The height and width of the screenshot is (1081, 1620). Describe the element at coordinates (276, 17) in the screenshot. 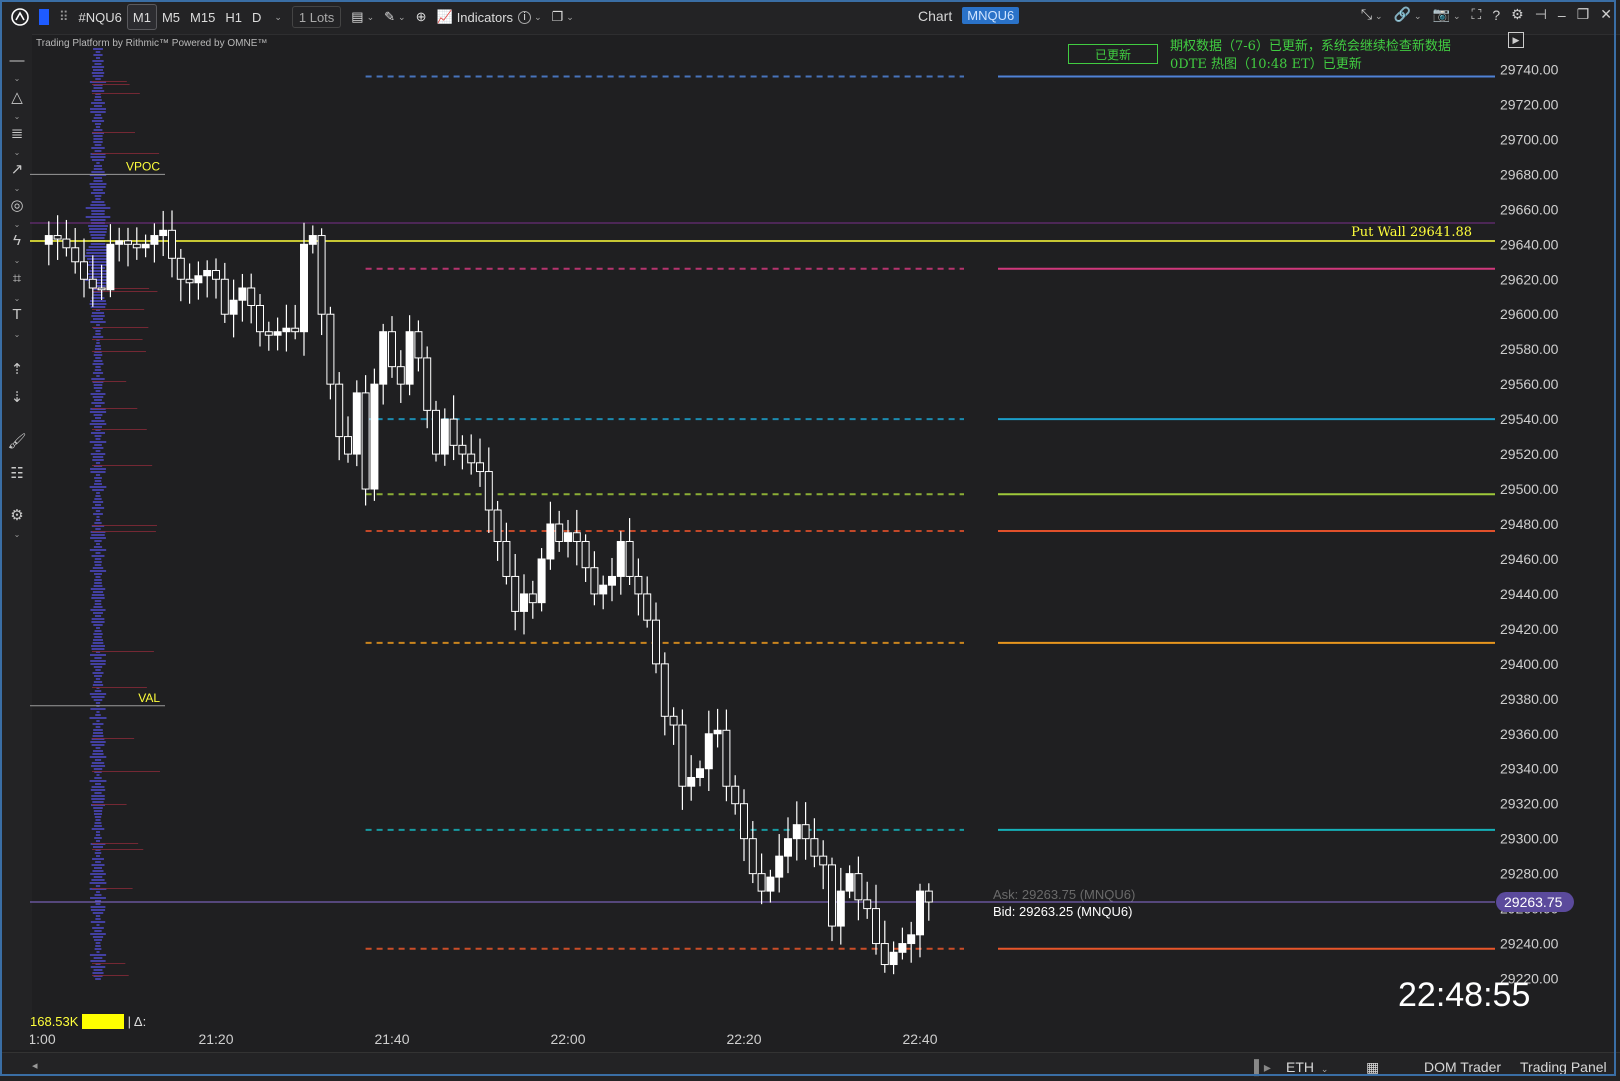

I see `timeframe-dropdown-chevron-icon: ⌄` at that location.